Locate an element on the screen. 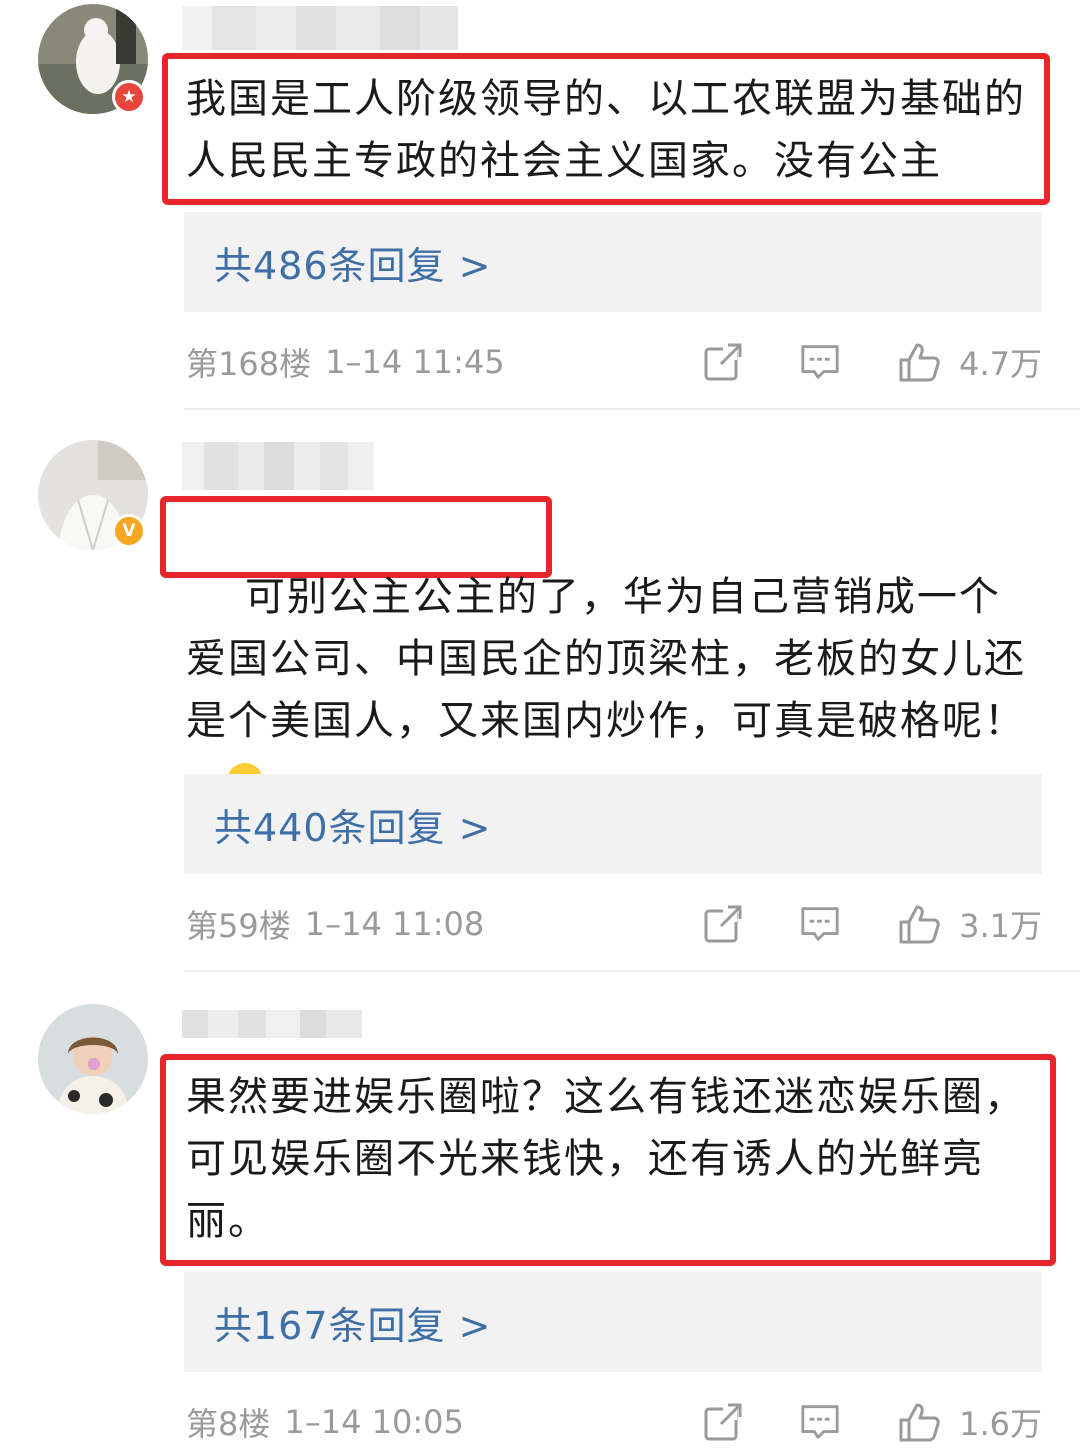  view-replies-button: 共486条回复 > is located at coordinates (613, 262).